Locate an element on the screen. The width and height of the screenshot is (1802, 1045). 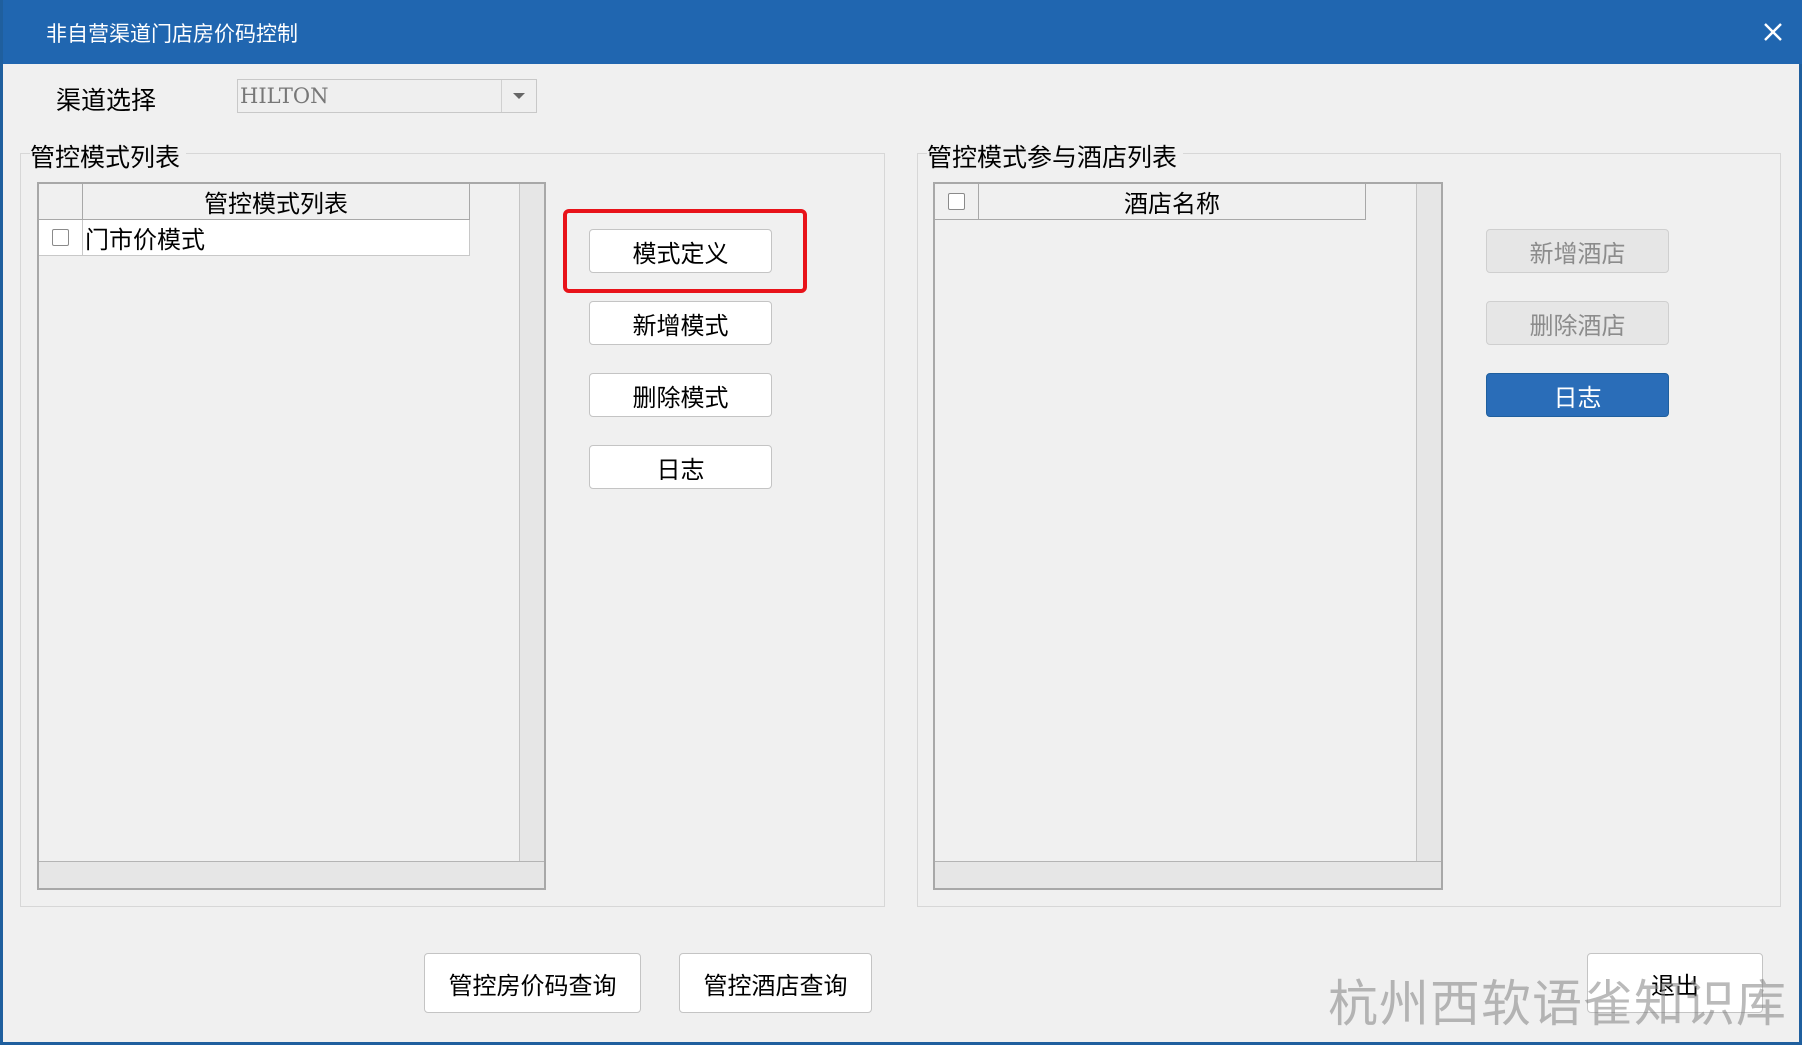
query-hotel-button: 管控酒店查询 is located at coordinates (775, 983).